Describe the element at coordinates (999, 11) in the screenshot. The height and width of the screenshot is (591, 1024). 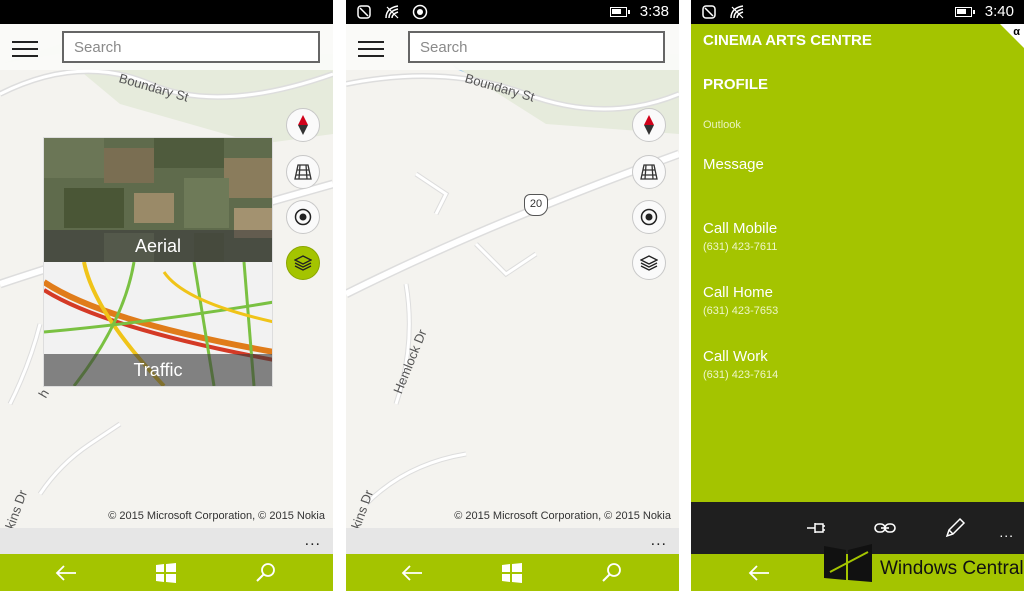
I see `status-time: 3:40` at that location.